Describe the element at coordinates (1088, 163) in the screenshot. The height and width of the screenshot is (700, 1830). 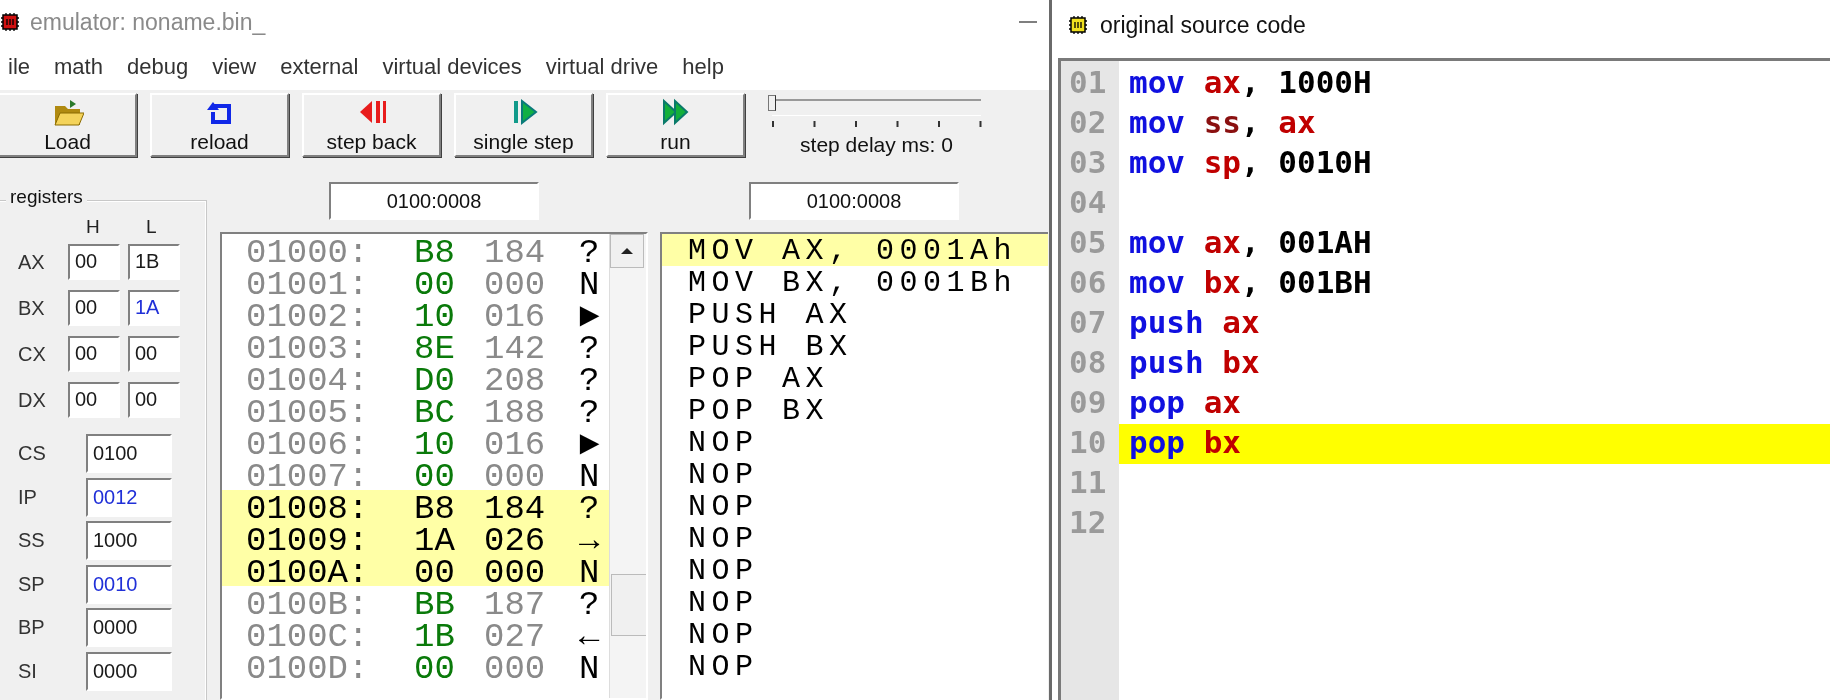
I see `line-number: 03` at that location.